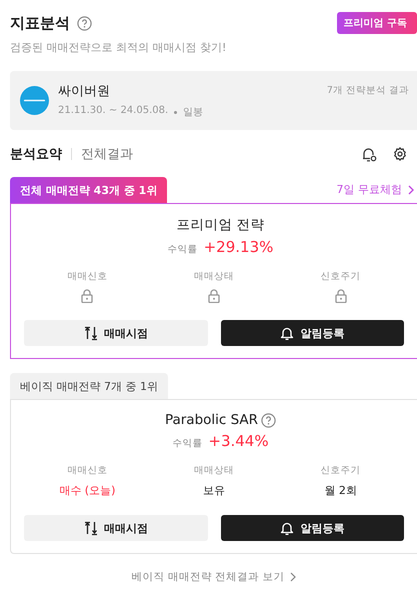 The width and height of the screenshot is (417, 595). I want to click on return-value: +3.44%, so click(238, 441).